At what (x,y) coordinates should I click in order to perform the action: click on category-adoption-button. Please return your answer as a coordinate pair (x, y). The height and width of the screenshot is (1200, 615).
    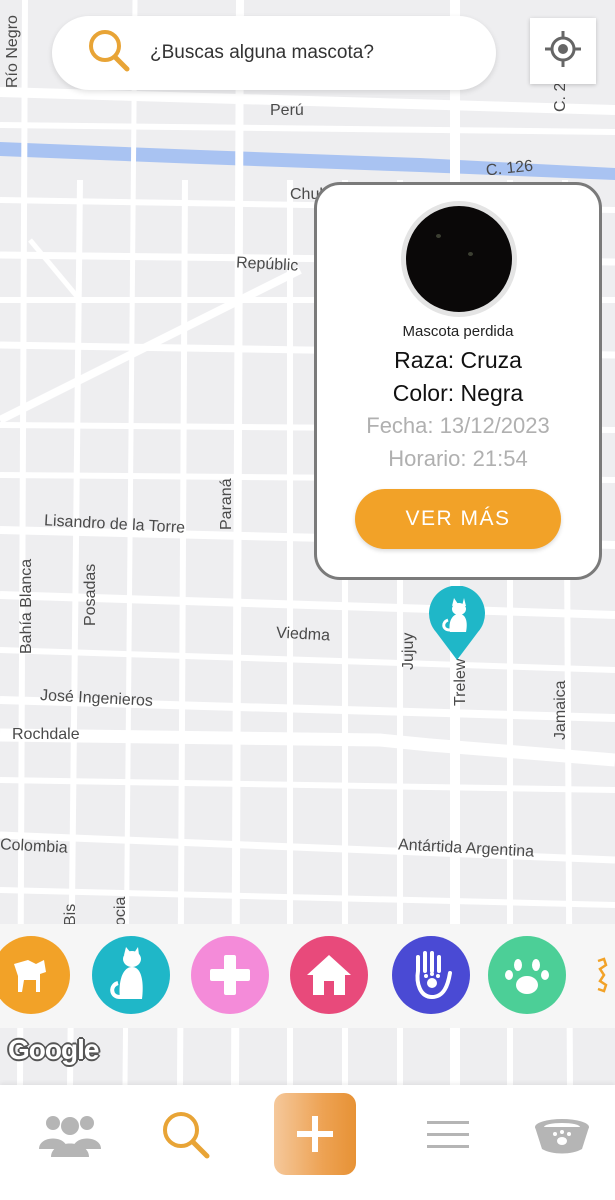
    Looking at the image, I should click on (431, 975).